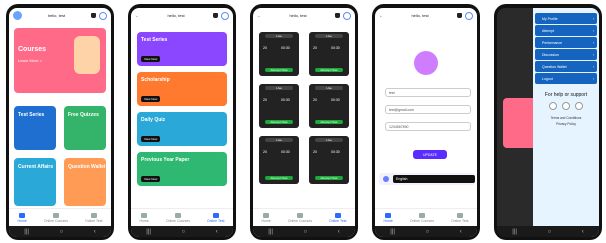 The width and height of the screenshot is (606, 243). Describe the element at coordinates (279, 140) in the screenshot. I see `test-label: Live` at that location.